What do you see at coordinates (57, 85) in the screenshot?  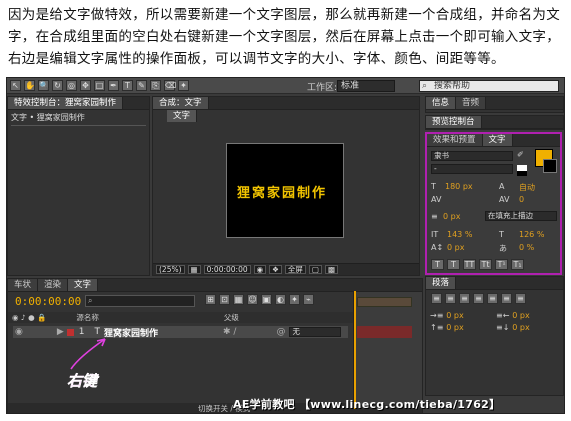 I see `rotate-tool-icon: ↻` at bounding box center [57, 85].